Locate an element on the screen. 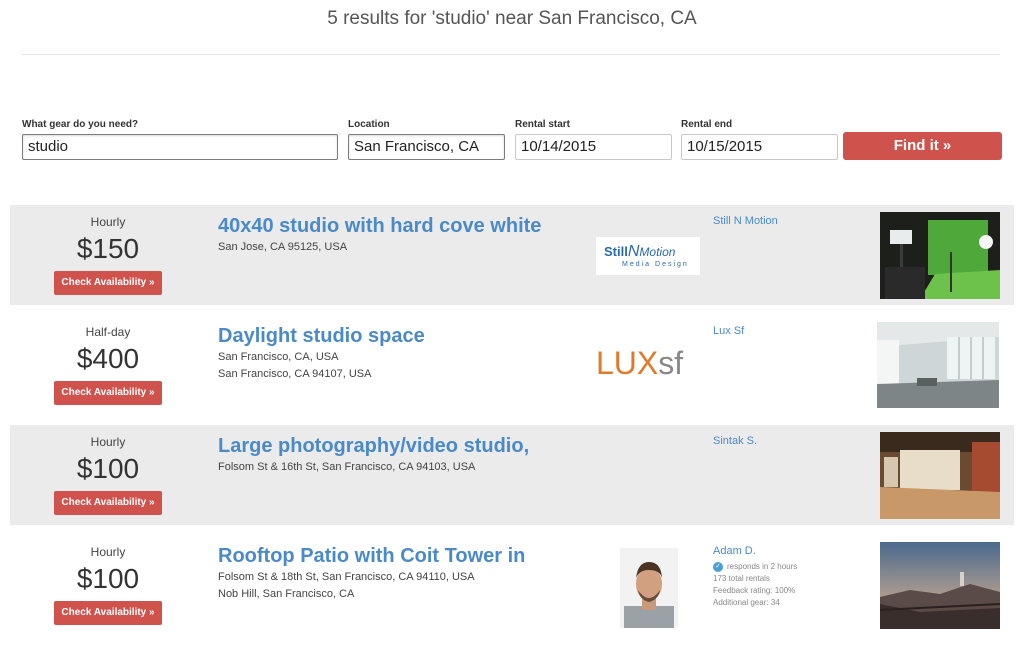  listing-address: San Francisco, CA 94107, USA is located at coordinates (295, 374).